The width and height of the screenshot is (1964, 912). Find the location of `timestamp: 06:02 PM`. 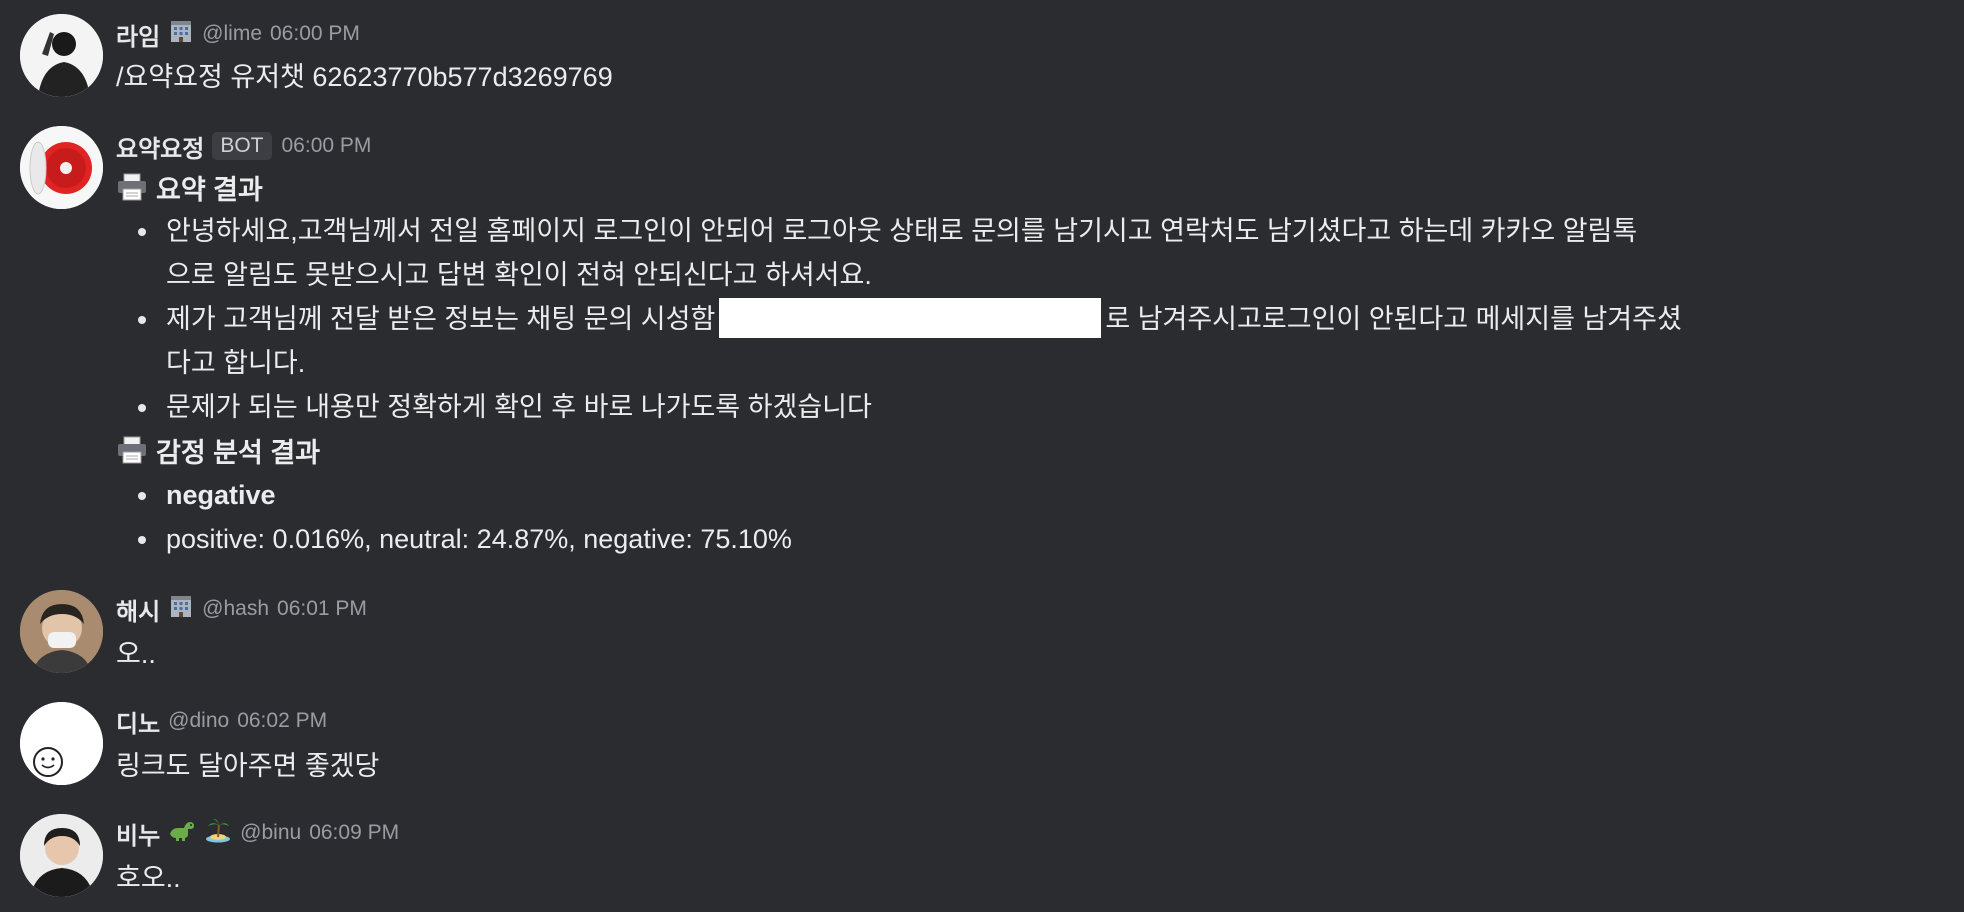

timestamp: 06:02 PM is located at coordinates (282, 720).